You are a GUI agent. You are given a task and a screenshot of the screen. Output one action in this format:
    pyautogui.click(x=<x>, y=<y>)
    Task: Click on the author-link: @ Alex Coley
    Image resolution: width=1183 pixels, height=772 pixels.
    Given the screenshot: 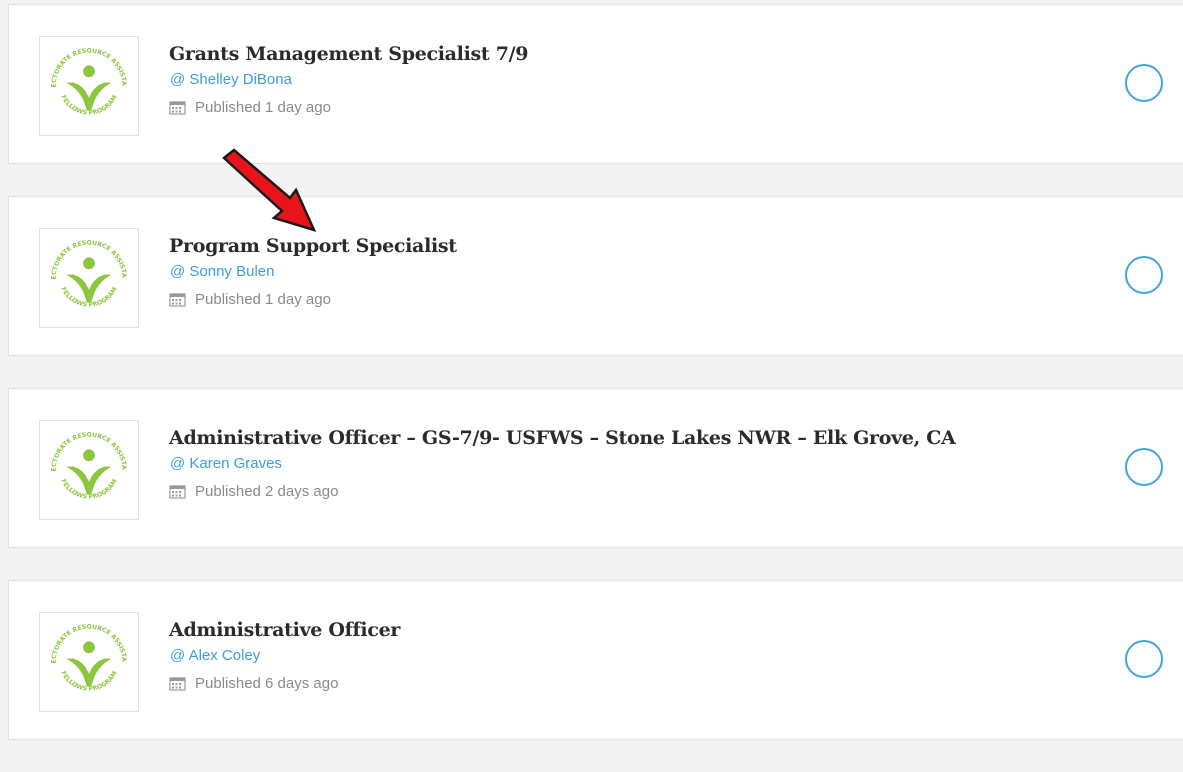 What is the action you would take?
    pyautogui.click(x=215, y=655)
    